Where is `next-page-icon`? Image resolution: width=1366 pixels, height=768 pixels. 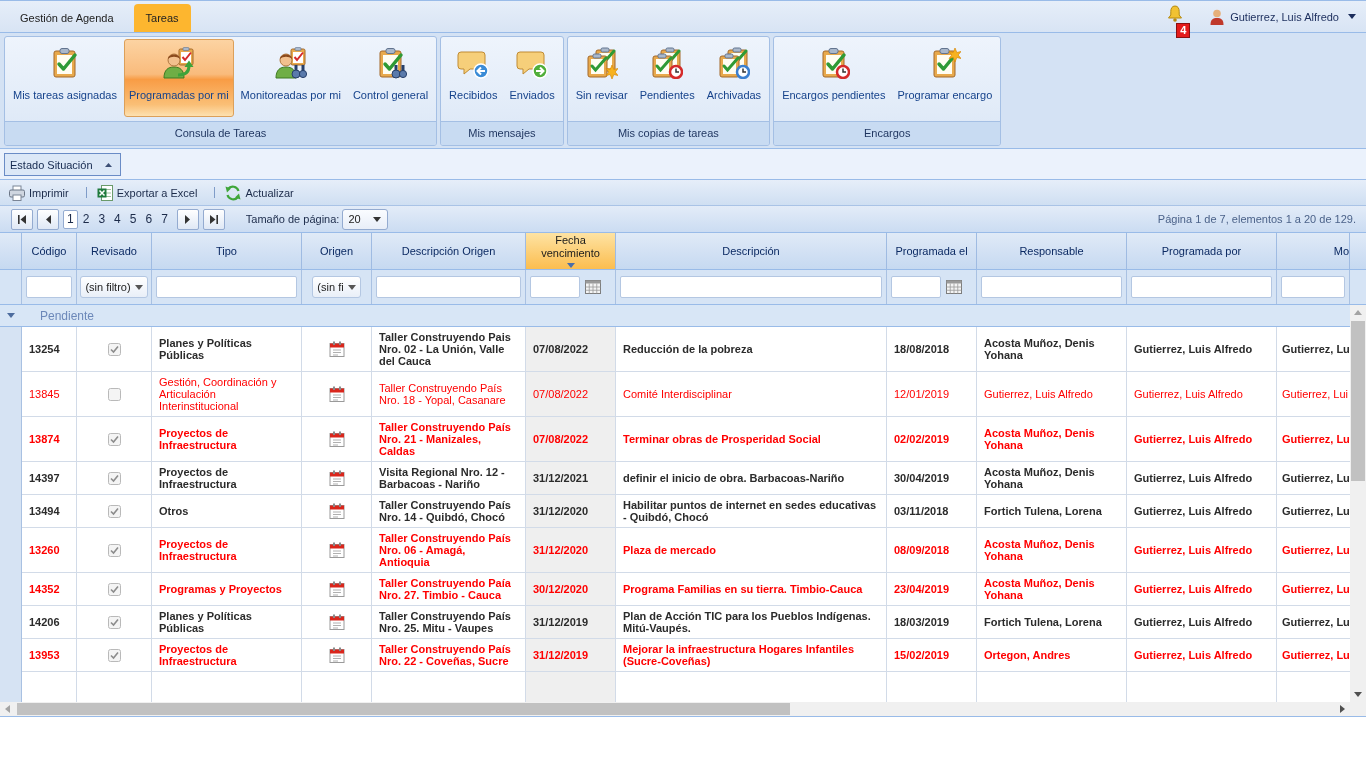
next-page-icon is located at coordinates (188, 219).